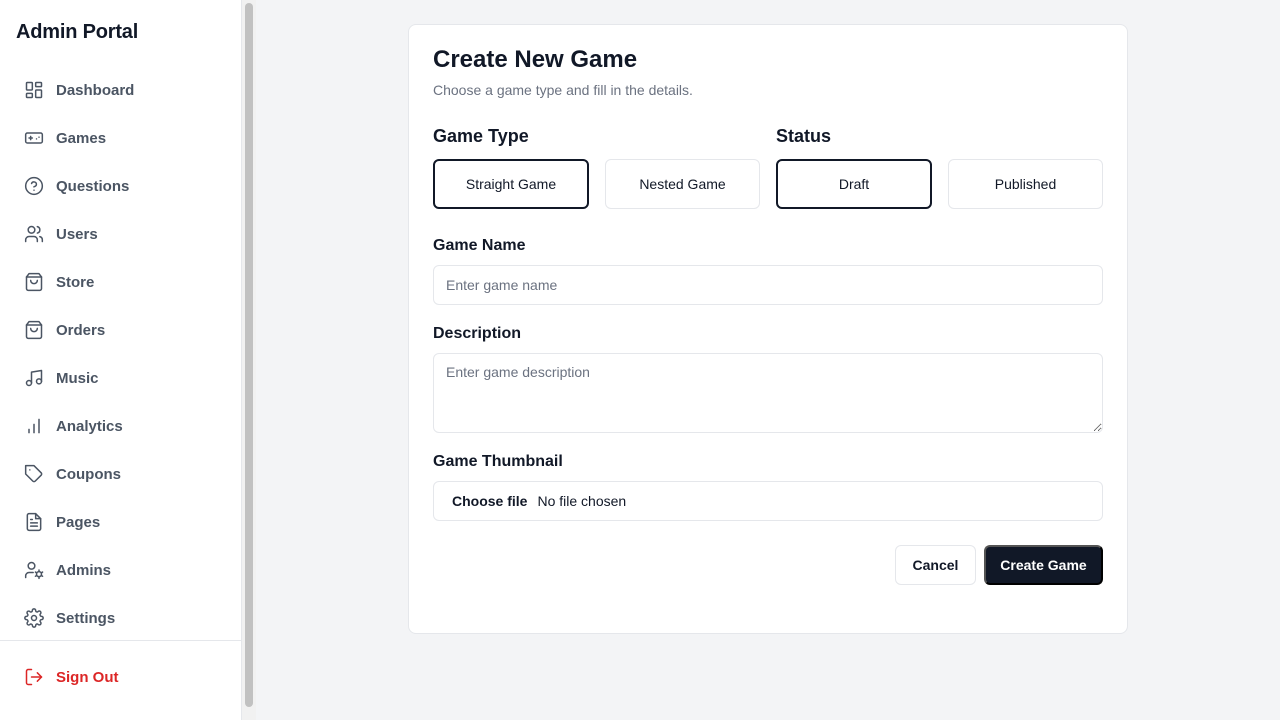  Describe the element at coordinates (582, 501) in the screenshot. I see `file-status-text: No file chosen` at that location.